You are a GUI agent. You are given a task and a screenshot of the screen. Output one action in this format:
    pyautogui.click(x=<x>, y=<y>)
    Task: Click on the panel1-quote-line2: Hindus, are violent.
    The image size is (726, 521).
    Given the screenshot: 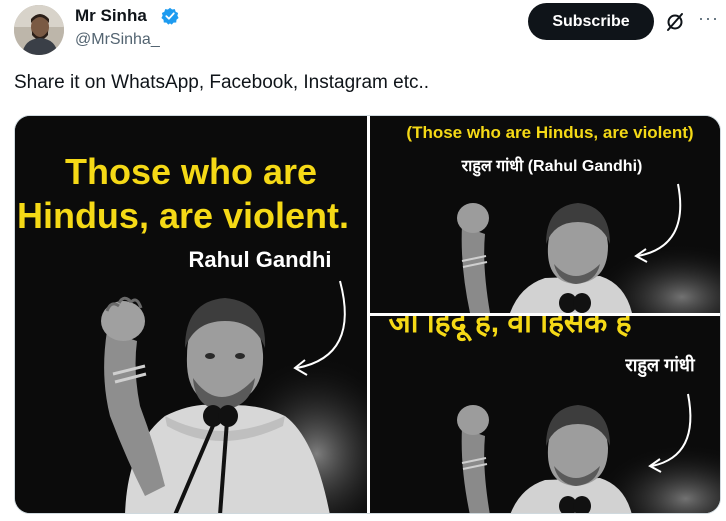 What is the action you would take?
    pyautogui.click(x=183, y=215)
    